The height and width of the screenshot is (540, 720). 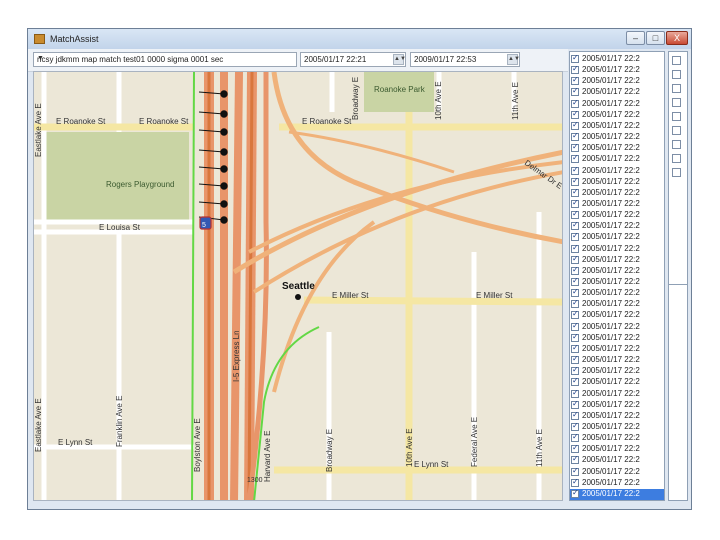 I want to click on end-datetime-picker: 2009/01/17 22:53 ▲▼, so click(x=465, y=59).